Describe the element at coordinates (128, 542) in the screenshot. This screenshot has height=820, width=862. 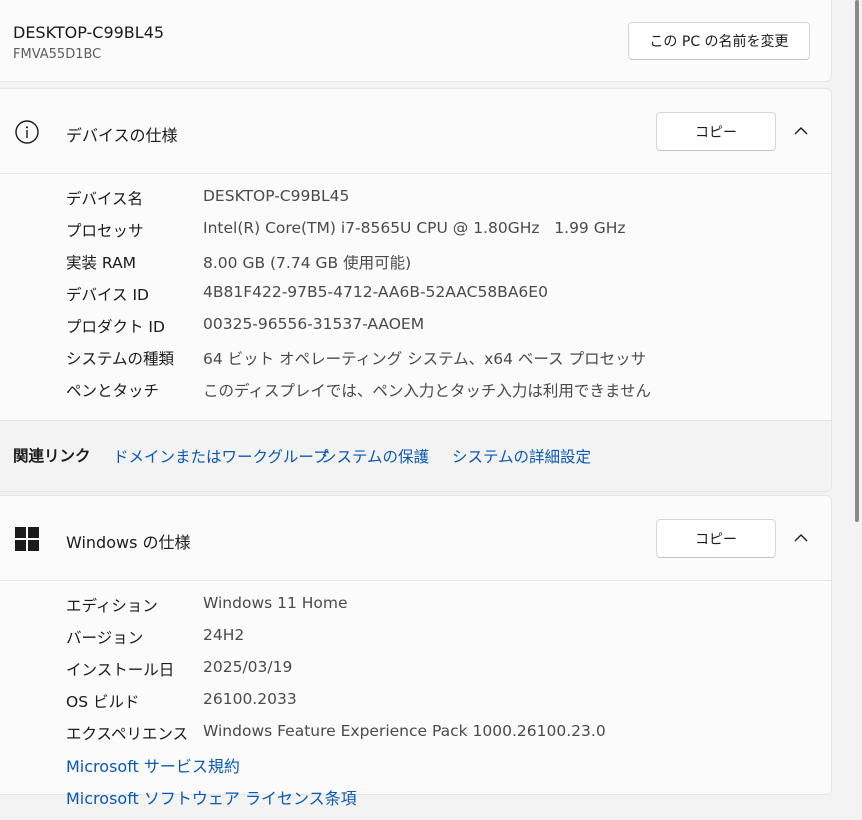
I see `windows-spec-title: Windows の仕様` at that location.